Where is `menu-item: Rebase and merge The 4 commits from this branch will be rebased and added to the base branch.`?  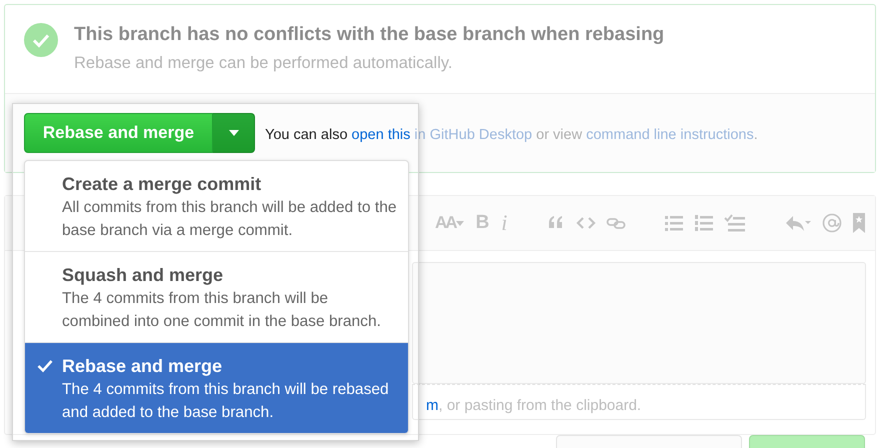
menu-item: Rebase and merge The 4 commits from this branch will be rebased and added to the base branch. is located at coordinates (216, 388).